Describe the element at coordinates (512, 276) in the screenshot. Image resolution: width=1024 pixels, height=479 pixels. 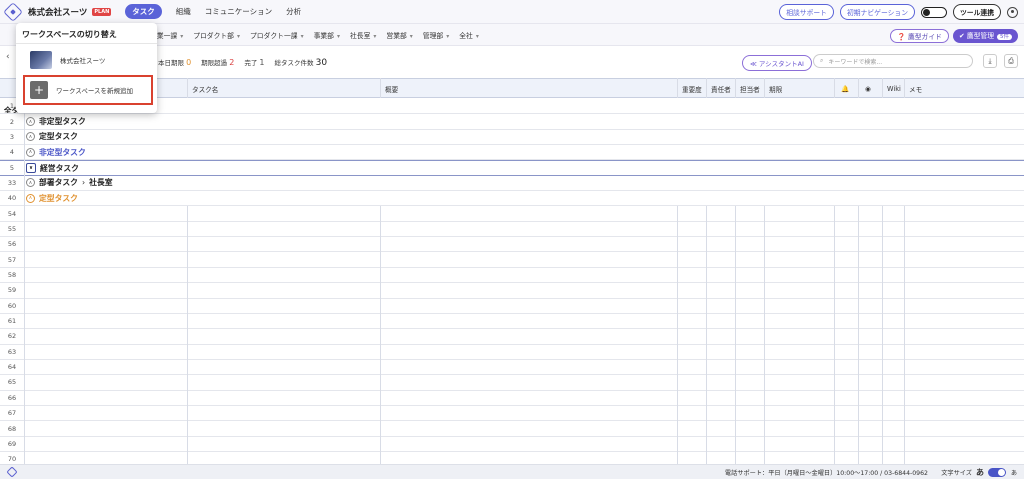
I see `table-row: 58` at that location.